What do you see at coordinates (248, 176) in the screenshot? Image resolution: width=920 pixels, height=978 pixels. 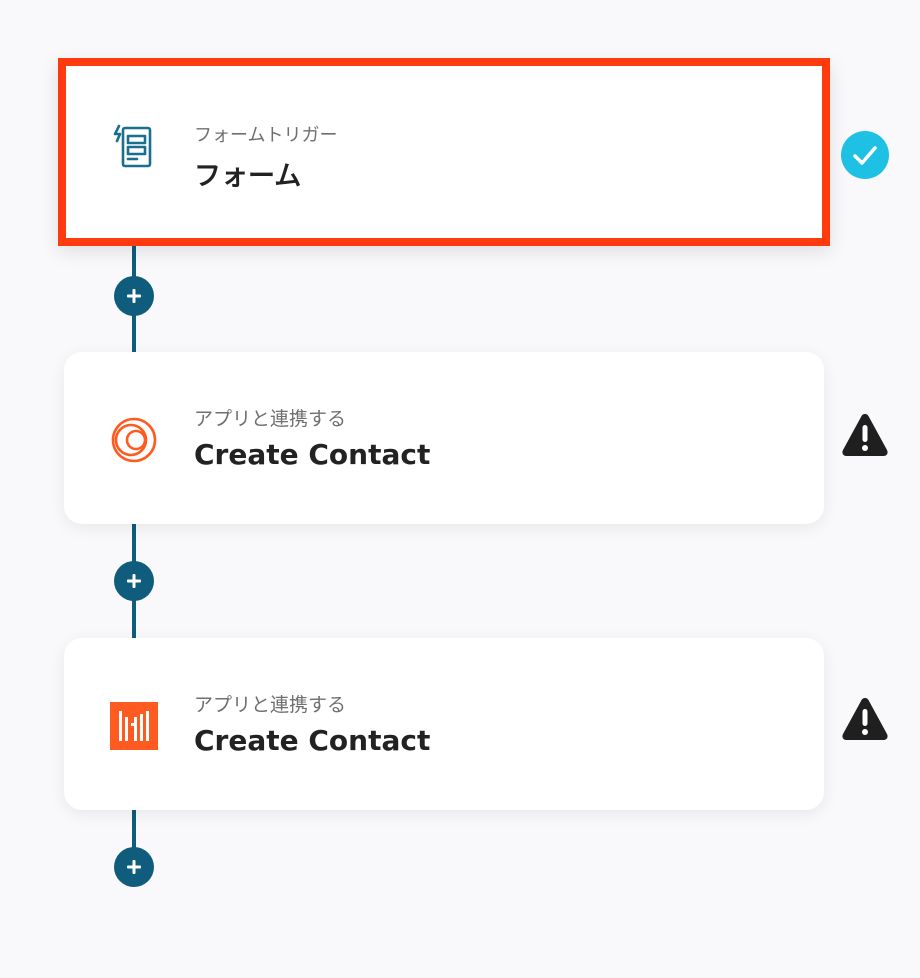 I see `step-name: フォーム` at bounding box center [248, 176].